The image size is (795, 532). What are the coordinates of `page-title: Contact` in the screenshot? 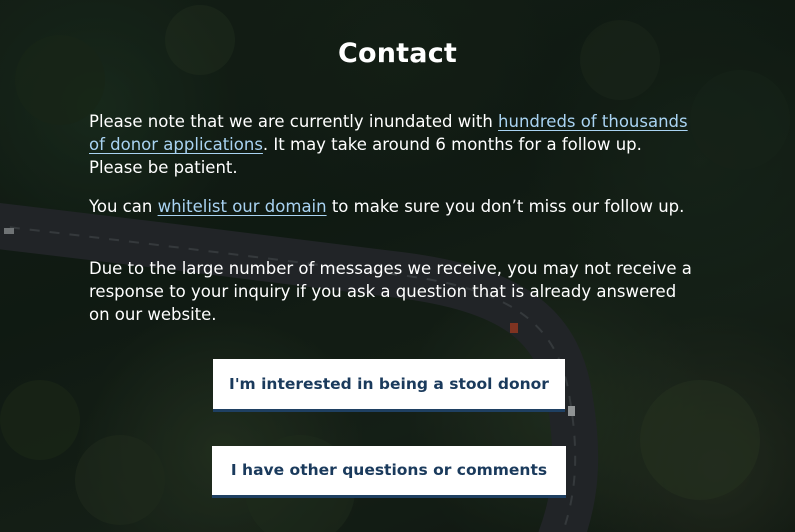 It's located at (397, 53).